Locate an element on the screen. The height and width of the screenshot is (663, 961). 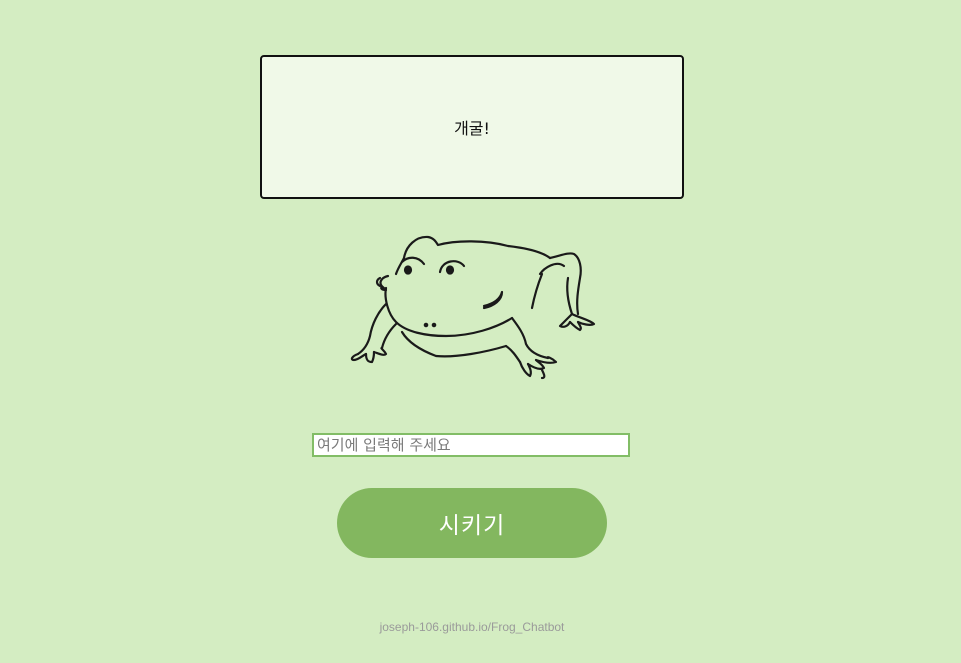
frog-icon is located at coordinates (473, 307).